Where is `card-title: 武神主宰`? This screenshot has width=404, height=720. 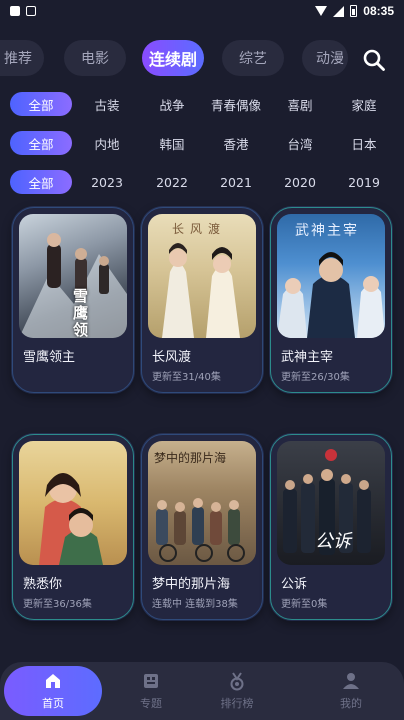
card-title: 武神主宰 is located at coordinates (307, 357).